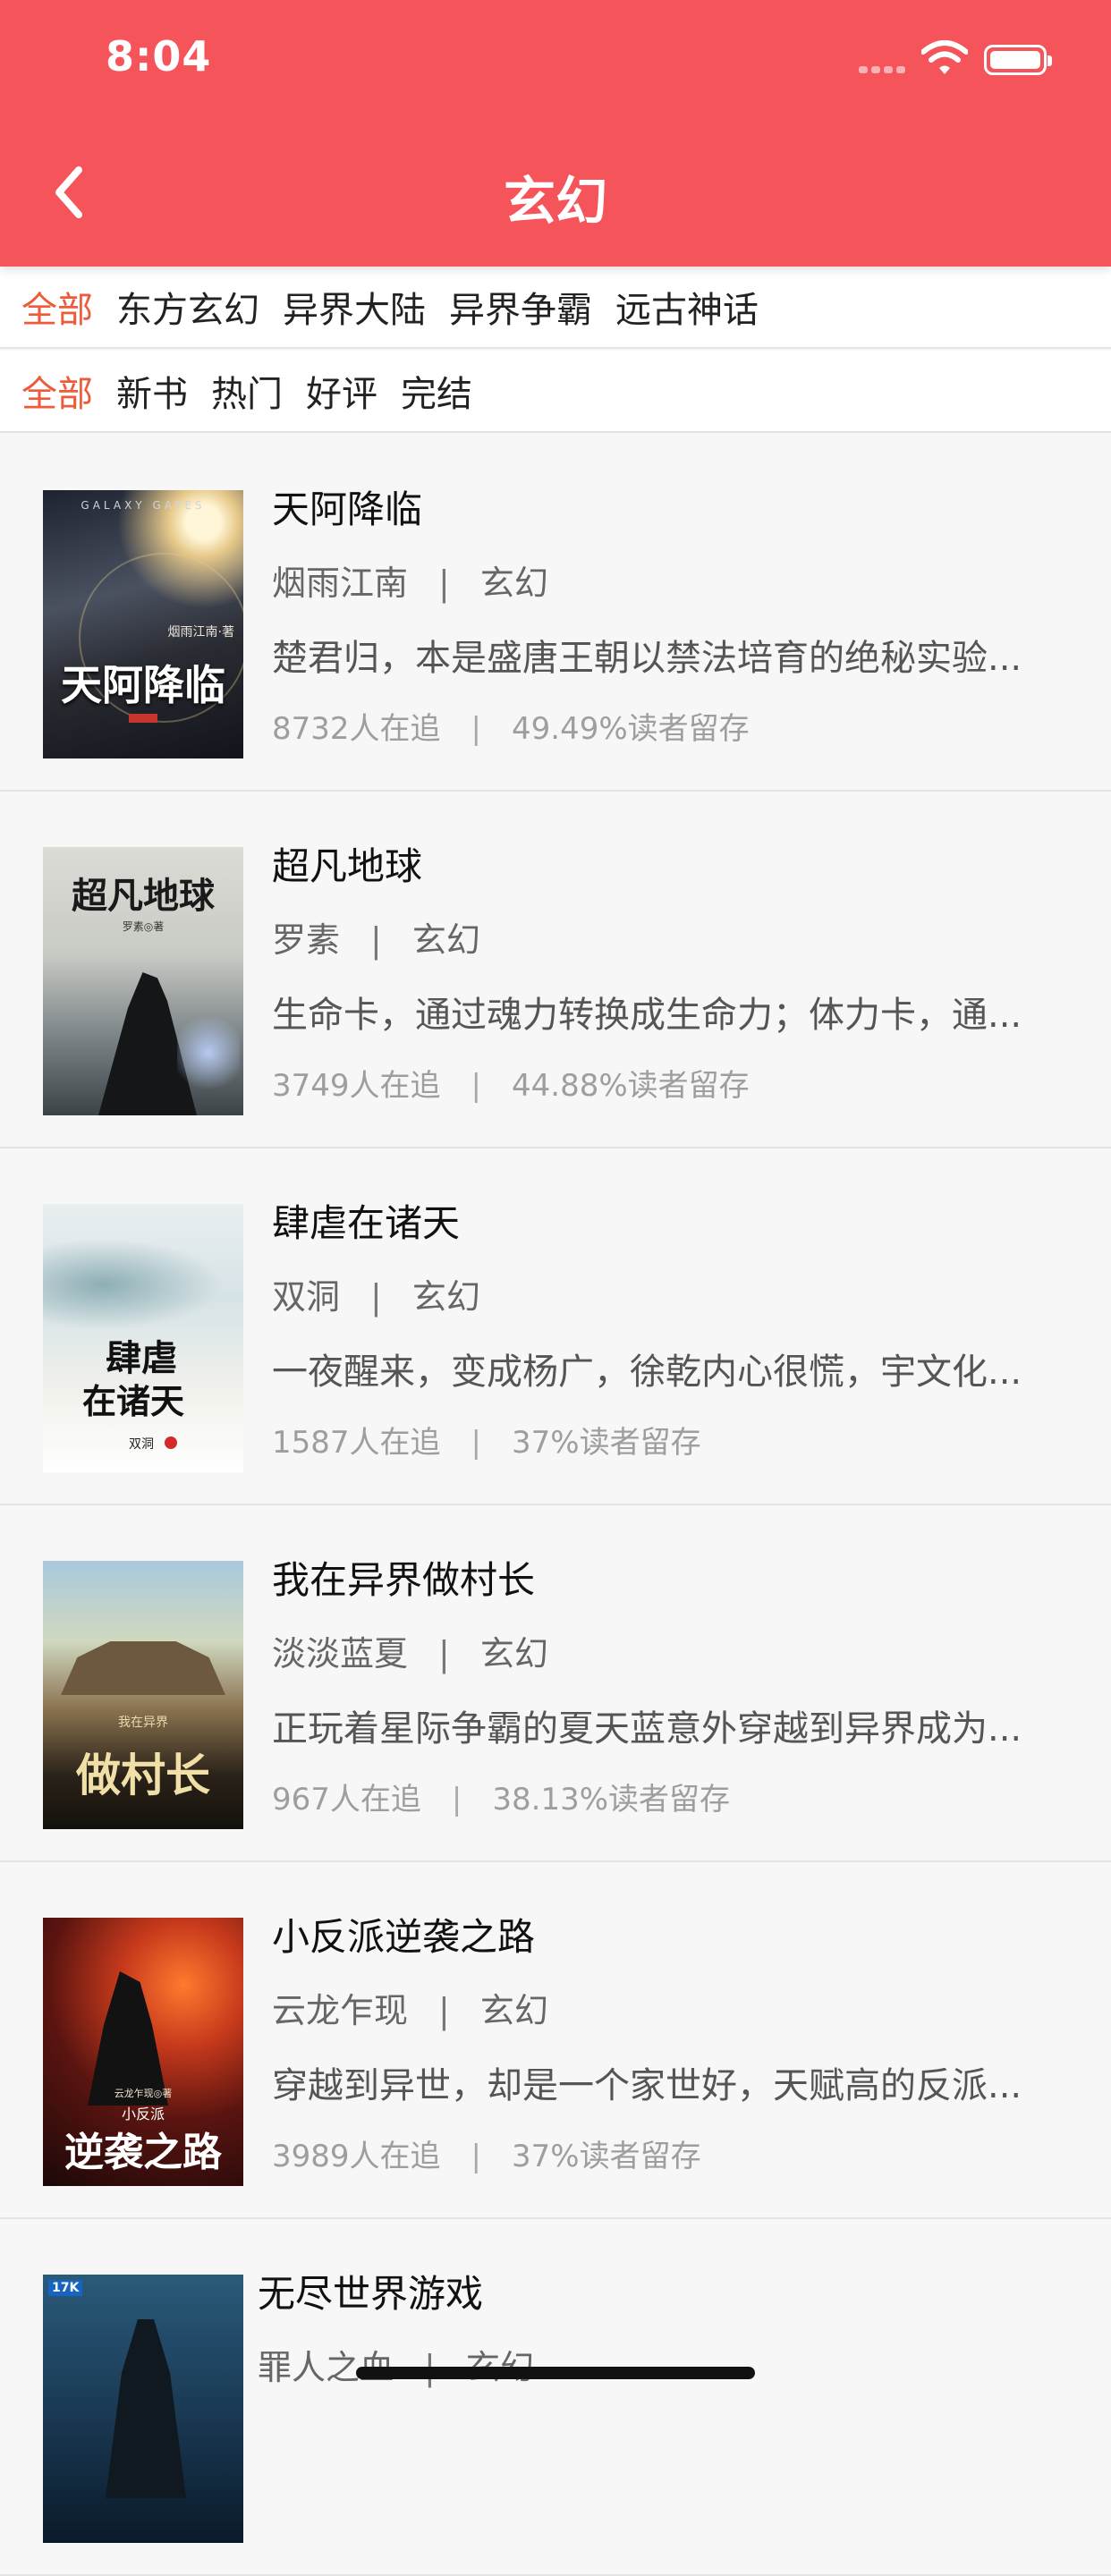  What do you see at coordinates (57, 307) in the screenshot?
I see `category-chip-all: 全部` at bounding box center [57, 307].